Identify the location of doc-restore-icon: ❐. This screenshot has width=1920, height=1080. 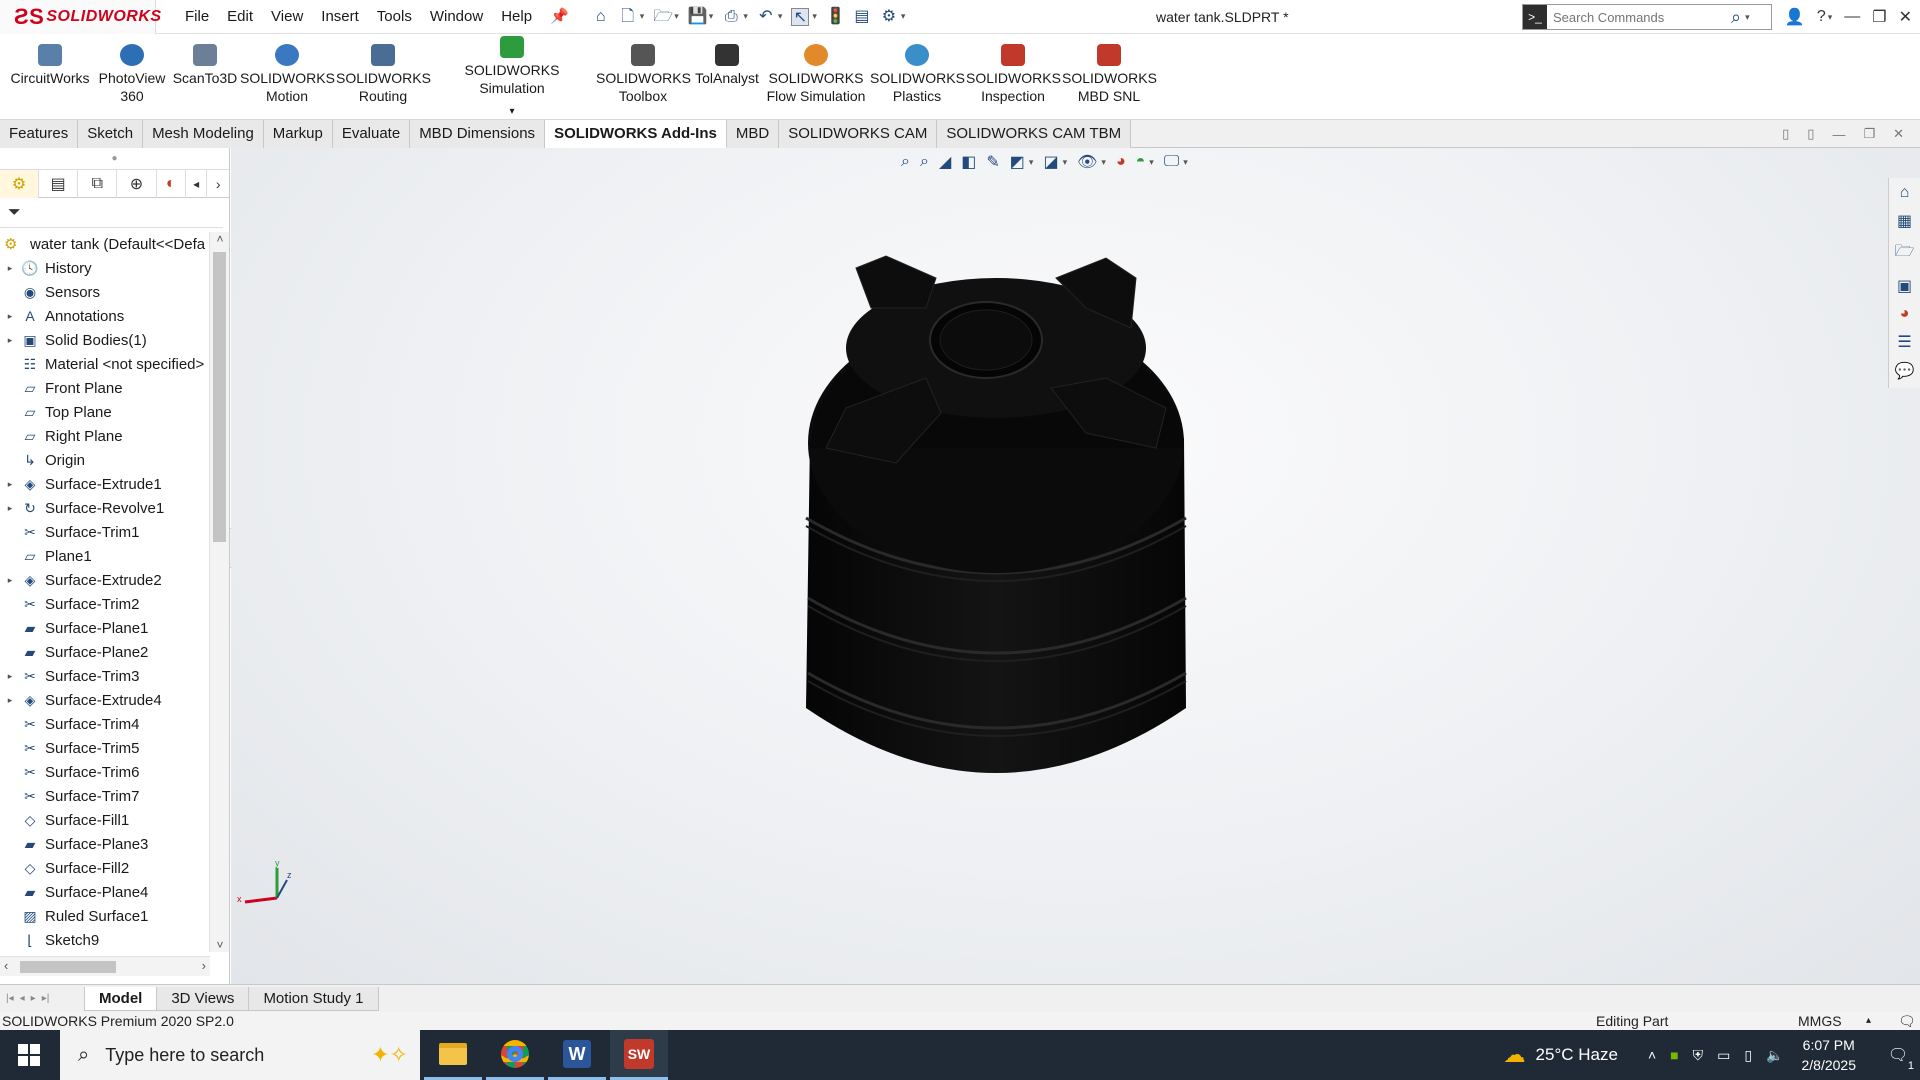
(1869, 134).